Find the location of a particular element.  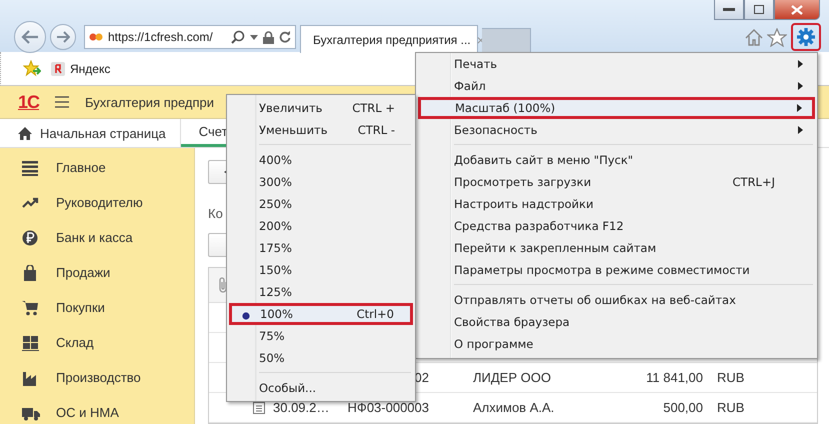

menu-item: 50% is located at coordinates (321, 358).